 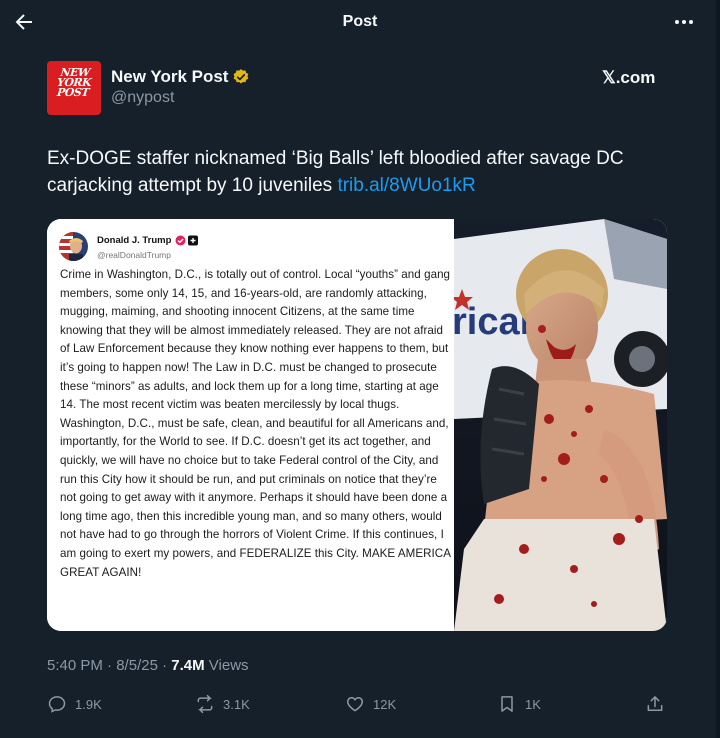 I want to click on action-bar: 1.9K 3.1K 12K 1K, so click(x=357, y=705).